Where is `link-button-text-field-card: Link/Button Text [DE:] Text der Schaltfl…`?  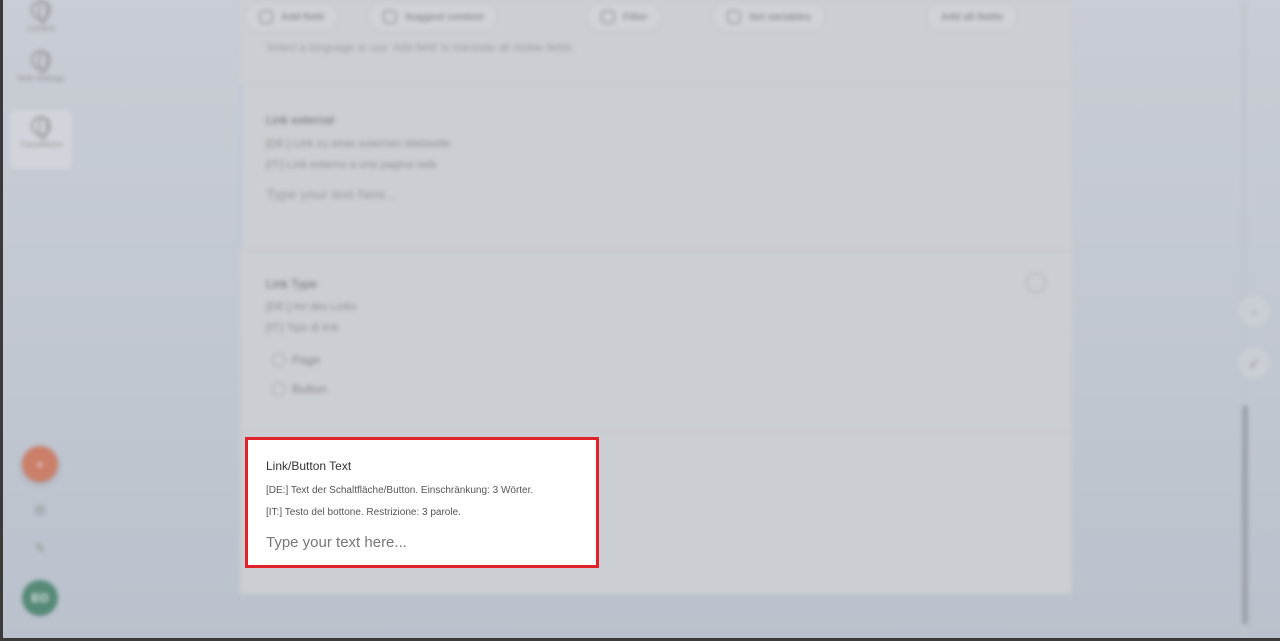 link-button-text-field-card: Link/Button Text [DE:] Text der Schaltfl… is located at coordinates (422, 502).